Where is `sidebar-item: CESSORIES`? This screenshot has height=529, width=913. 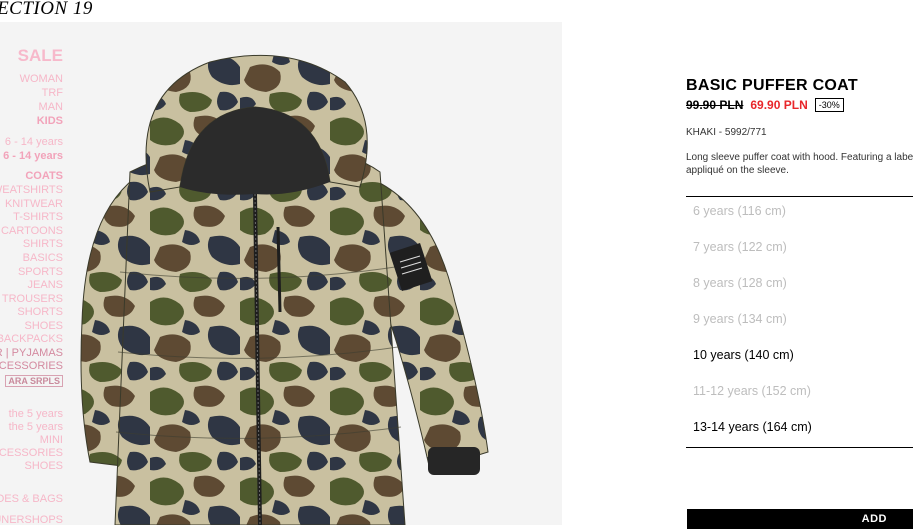 sidebar-item: CESSORIES is located at coordinates (31, 453).